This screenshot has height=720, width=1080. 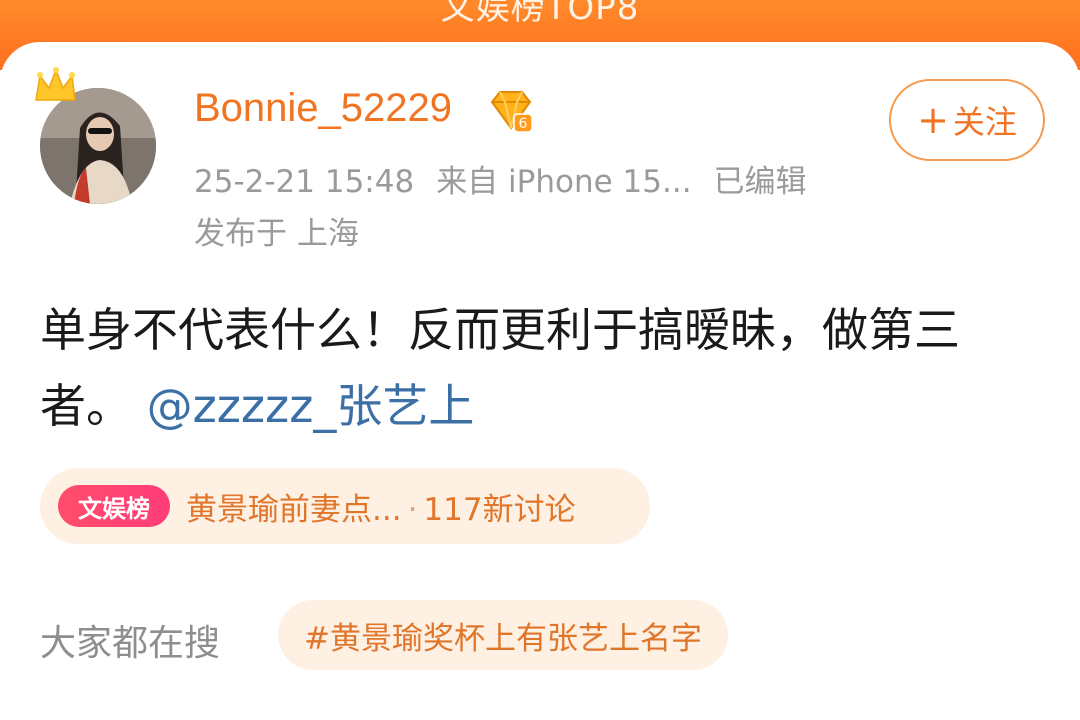 I want to click on banner-title: 文娱榜TOP8, so click(x=540, y=14).